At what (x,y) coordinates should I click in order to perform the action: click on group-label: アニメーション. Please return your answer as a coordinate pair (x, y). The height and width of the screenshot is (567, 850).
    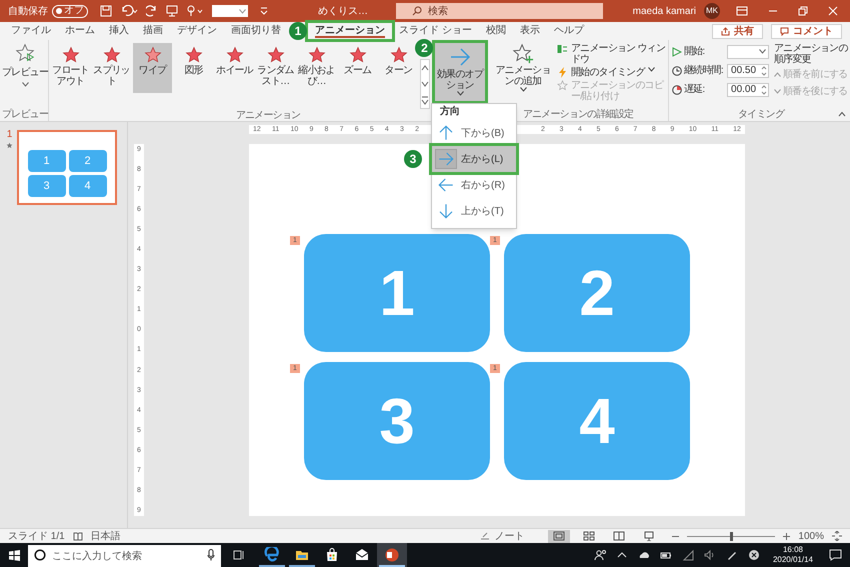
    Looking at the image, I should click on (268, 115).